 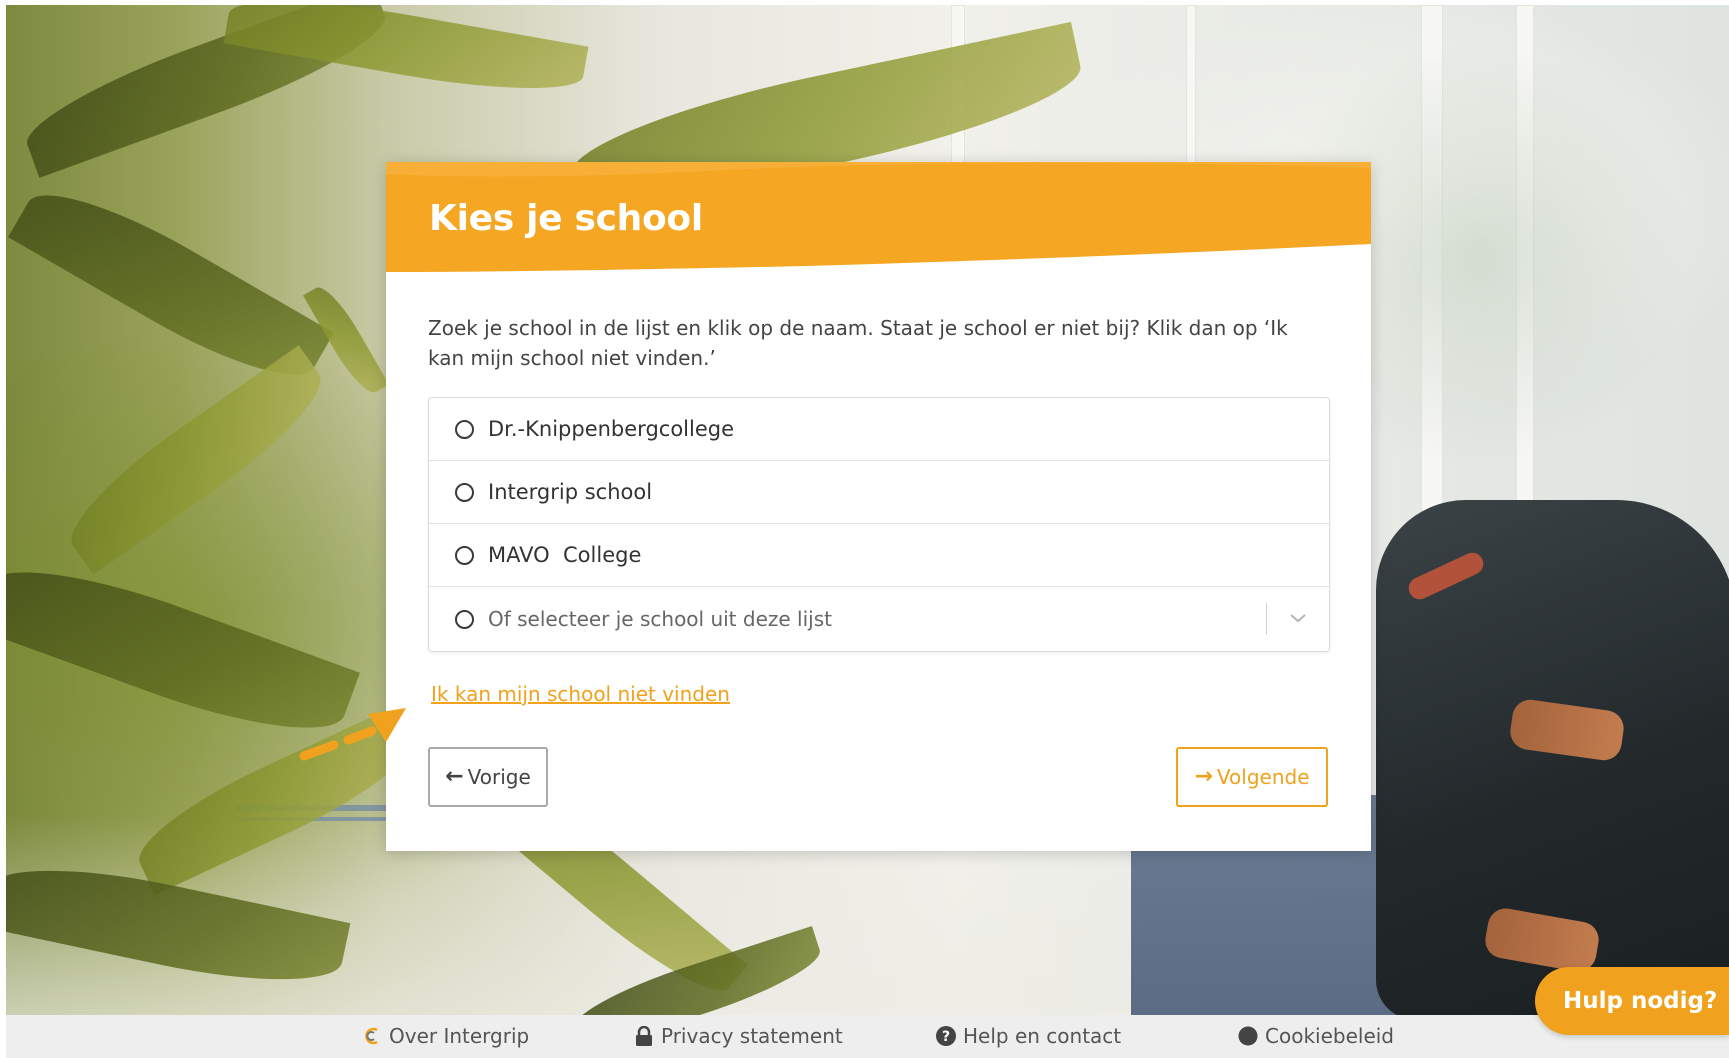 I want to click on school-option-mavo-college: MAVO College, so click(x=879, y=555).